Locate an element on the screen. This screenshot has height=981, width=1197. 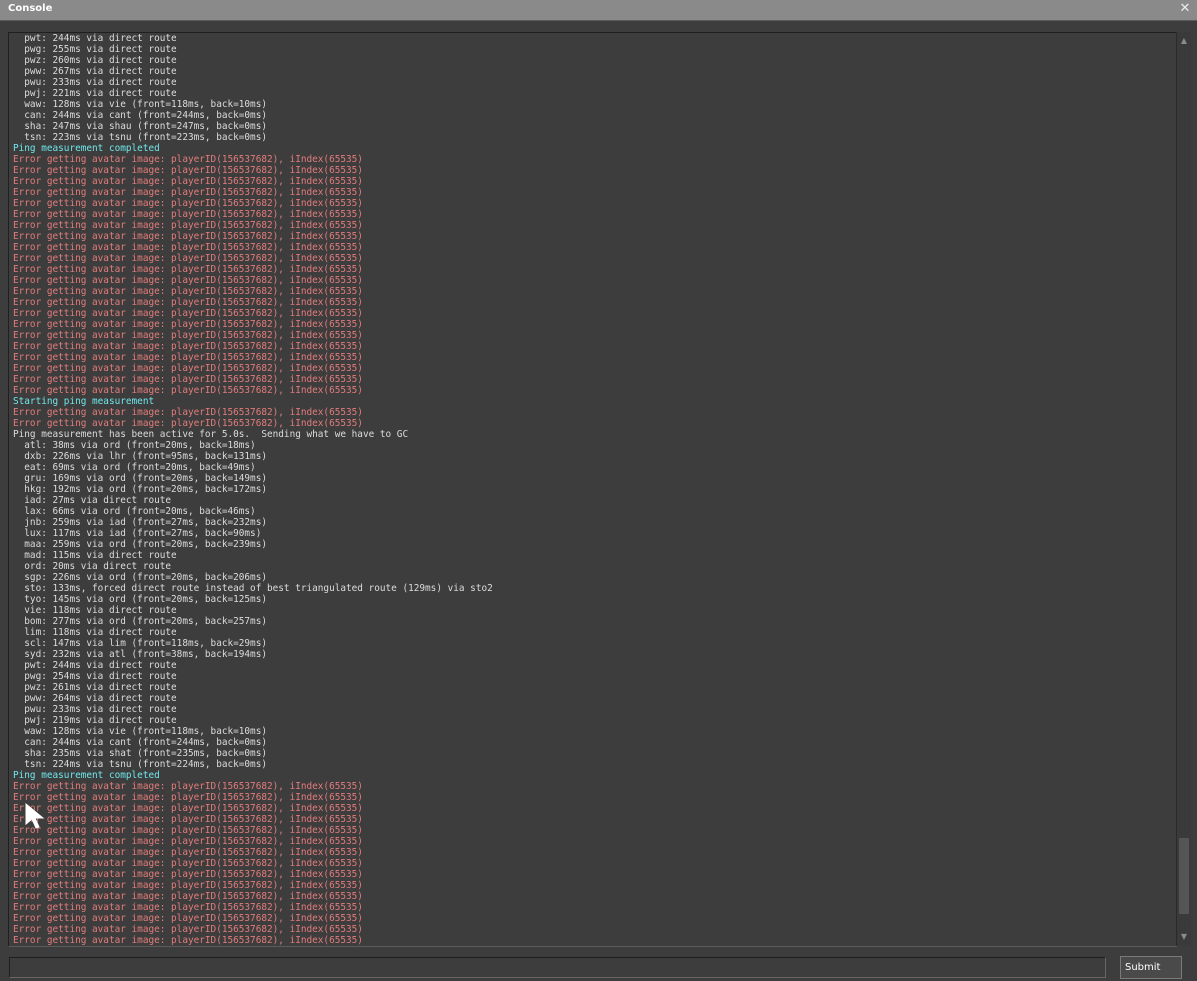
log-line: pww: 264ms via direct route is located at coordinates (95, 698).